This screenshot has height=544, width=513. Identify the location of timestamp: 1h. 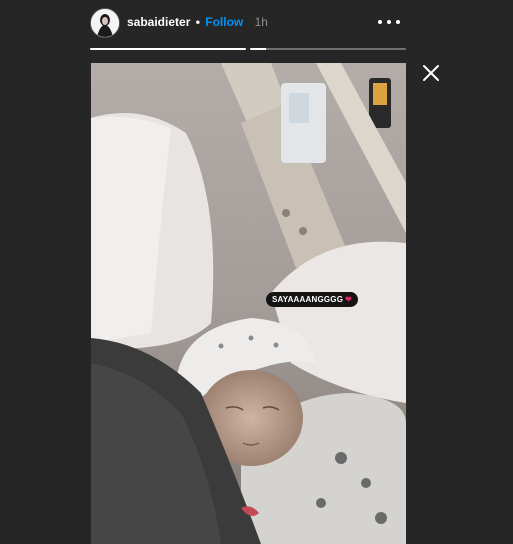
(261, 22).